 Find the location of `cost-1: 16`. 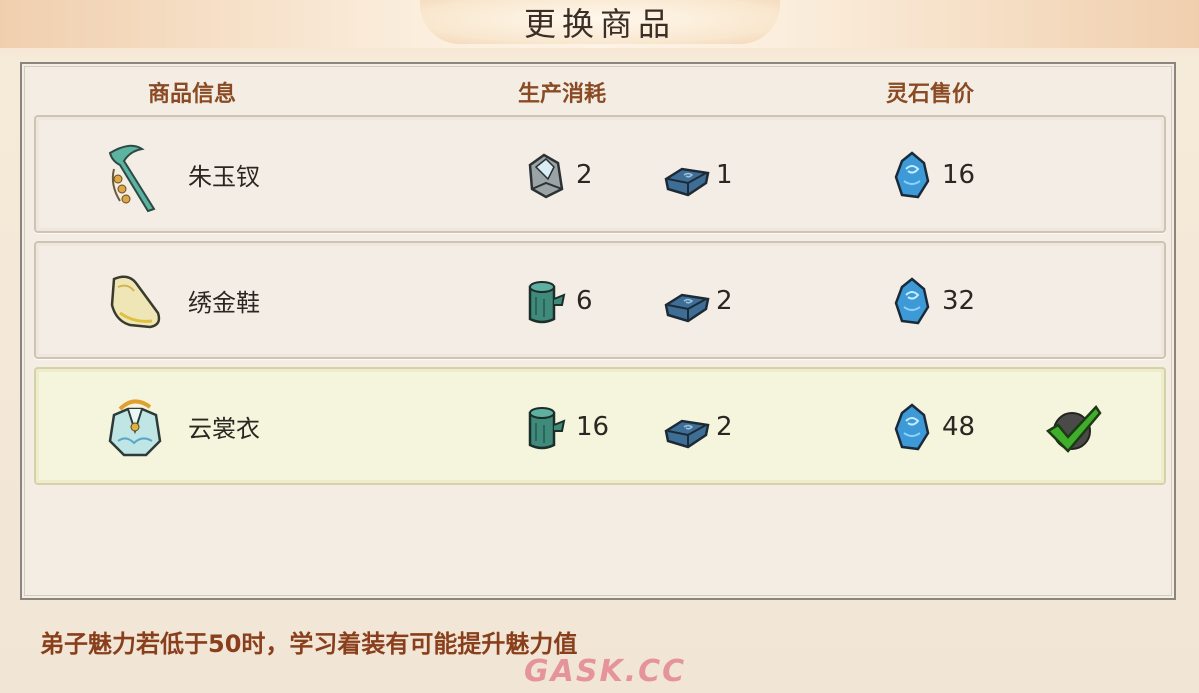

cost-1: 16 is located at coordinates (565, 427).